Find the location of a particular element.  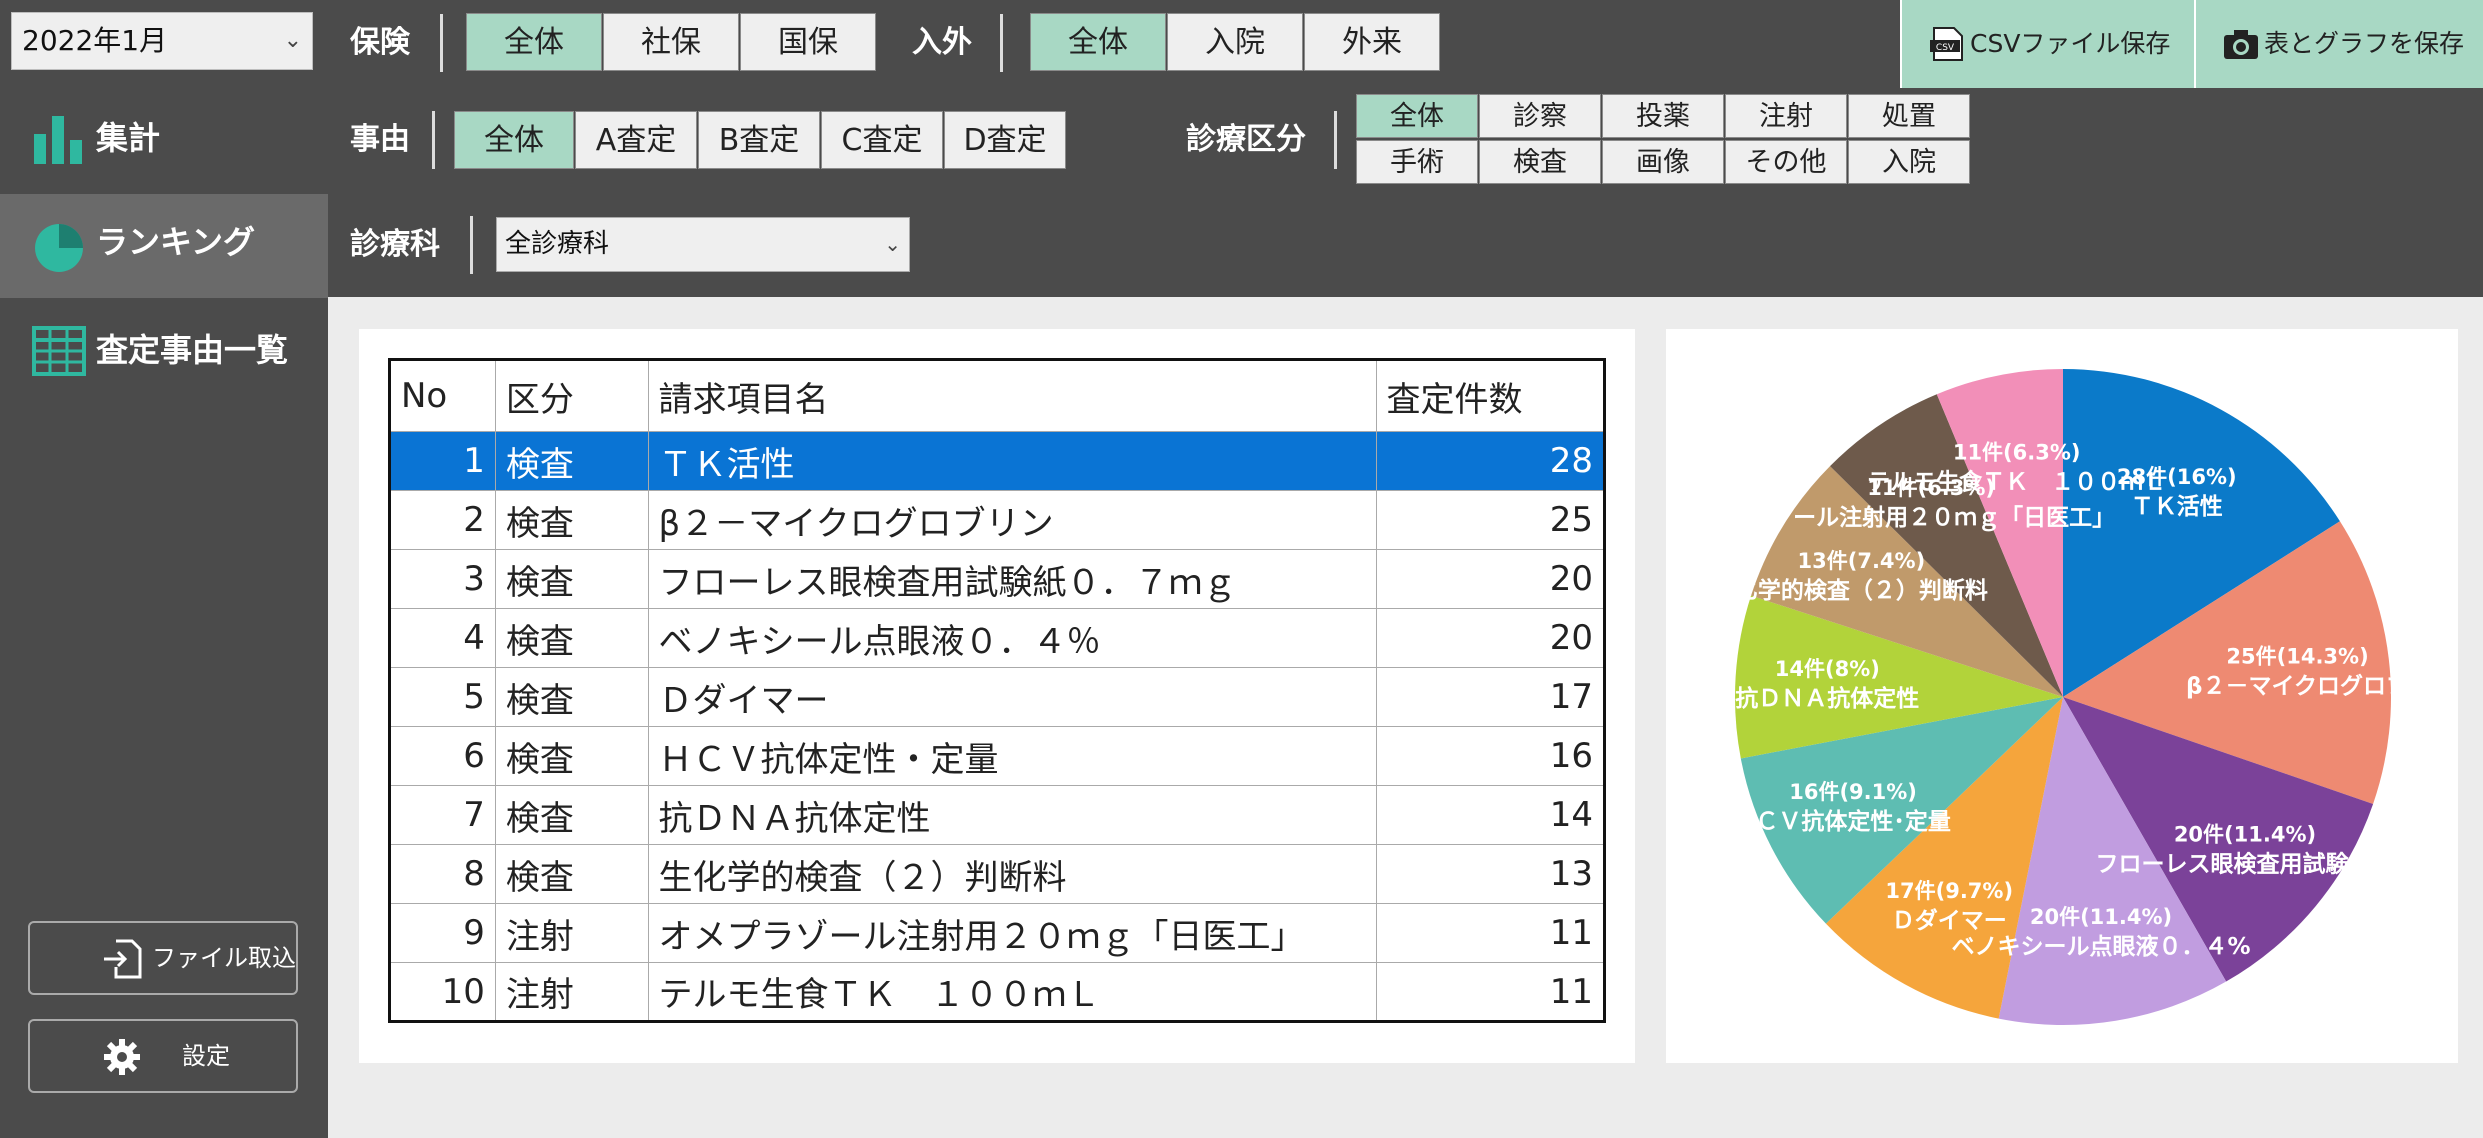

table-row: 3 検査 フローレス眼検査用試験紙０．７ｍｇ 20 is located at coordinates (997, 579).